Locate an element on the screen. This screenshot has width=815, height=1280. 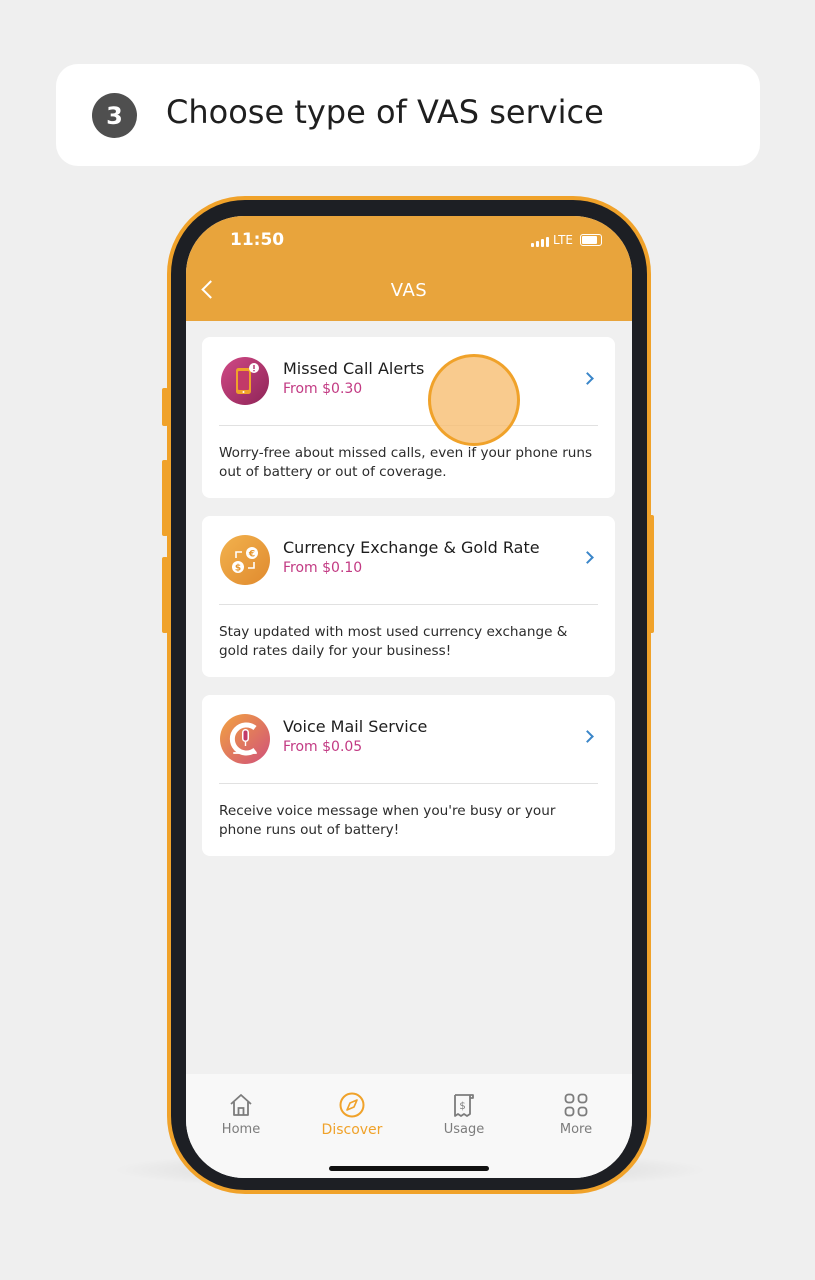
home-icon is located at coordinates (241, 1105).